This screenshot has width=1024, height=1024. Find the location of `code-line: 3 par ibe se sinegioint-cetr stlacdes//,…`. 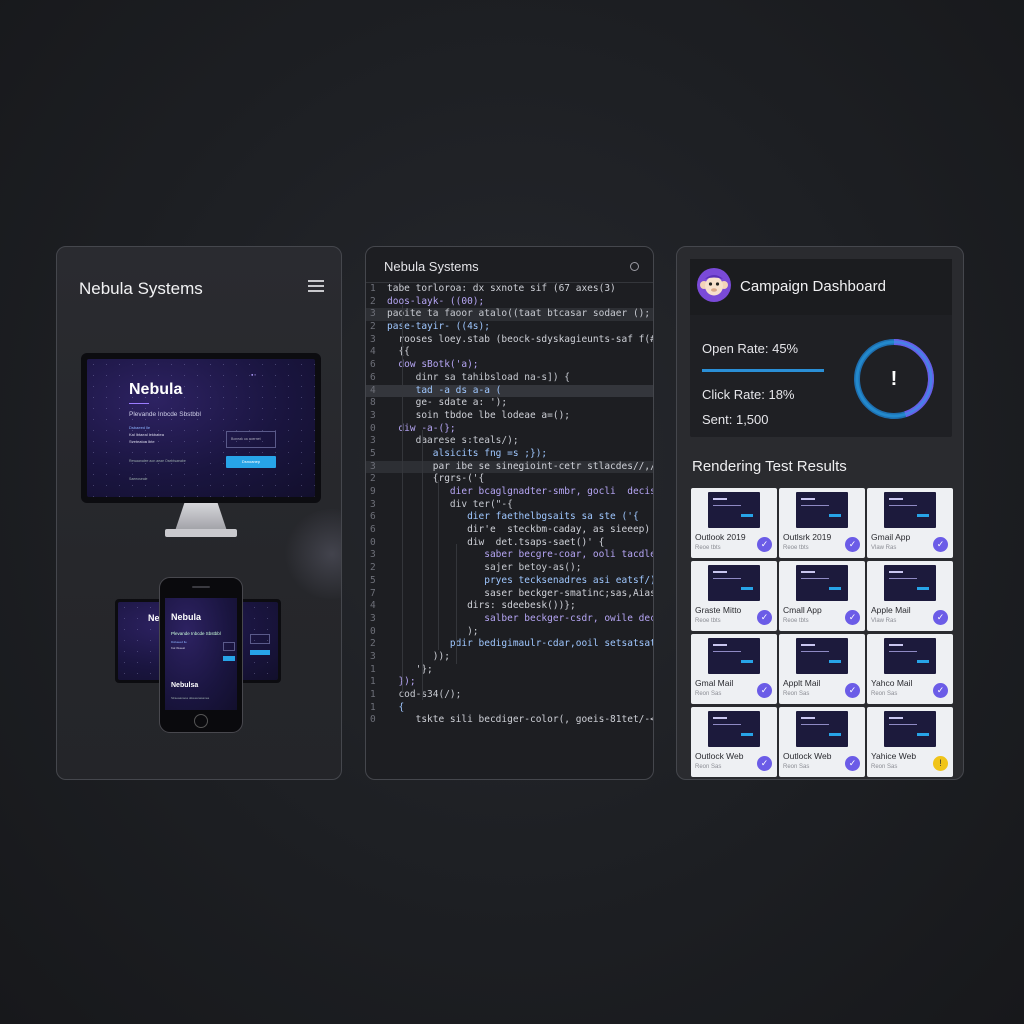

code-line: 3 par ibe se sinegioint-cetr stlacdes//,… is located at coordinates (509, 467).